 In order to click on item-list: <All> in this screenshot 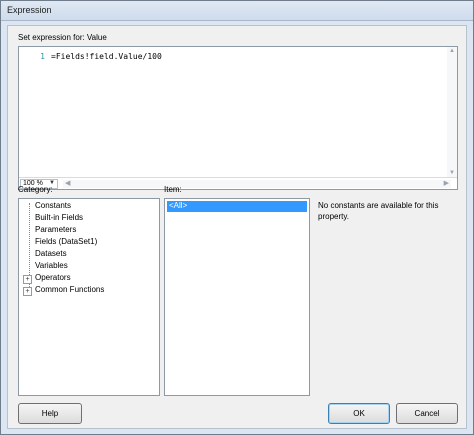, I will do `click(237, 297)`.